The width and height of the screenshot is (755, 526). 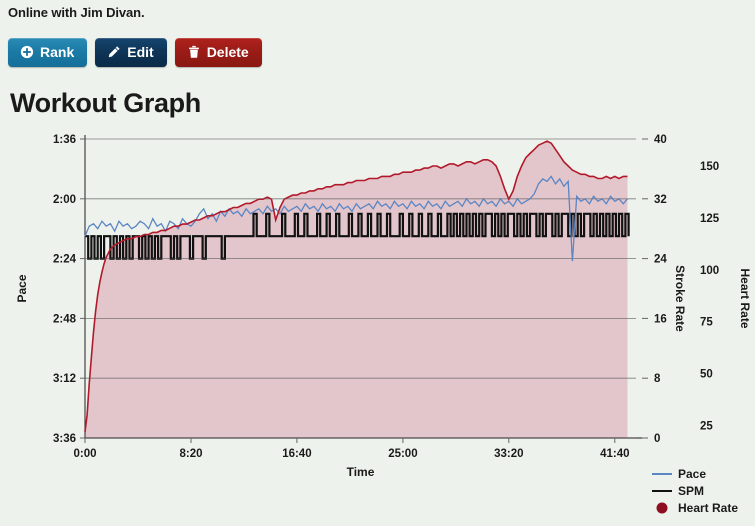 I want to click on x-tick-label: 0:00, so click(x=84, y=454).